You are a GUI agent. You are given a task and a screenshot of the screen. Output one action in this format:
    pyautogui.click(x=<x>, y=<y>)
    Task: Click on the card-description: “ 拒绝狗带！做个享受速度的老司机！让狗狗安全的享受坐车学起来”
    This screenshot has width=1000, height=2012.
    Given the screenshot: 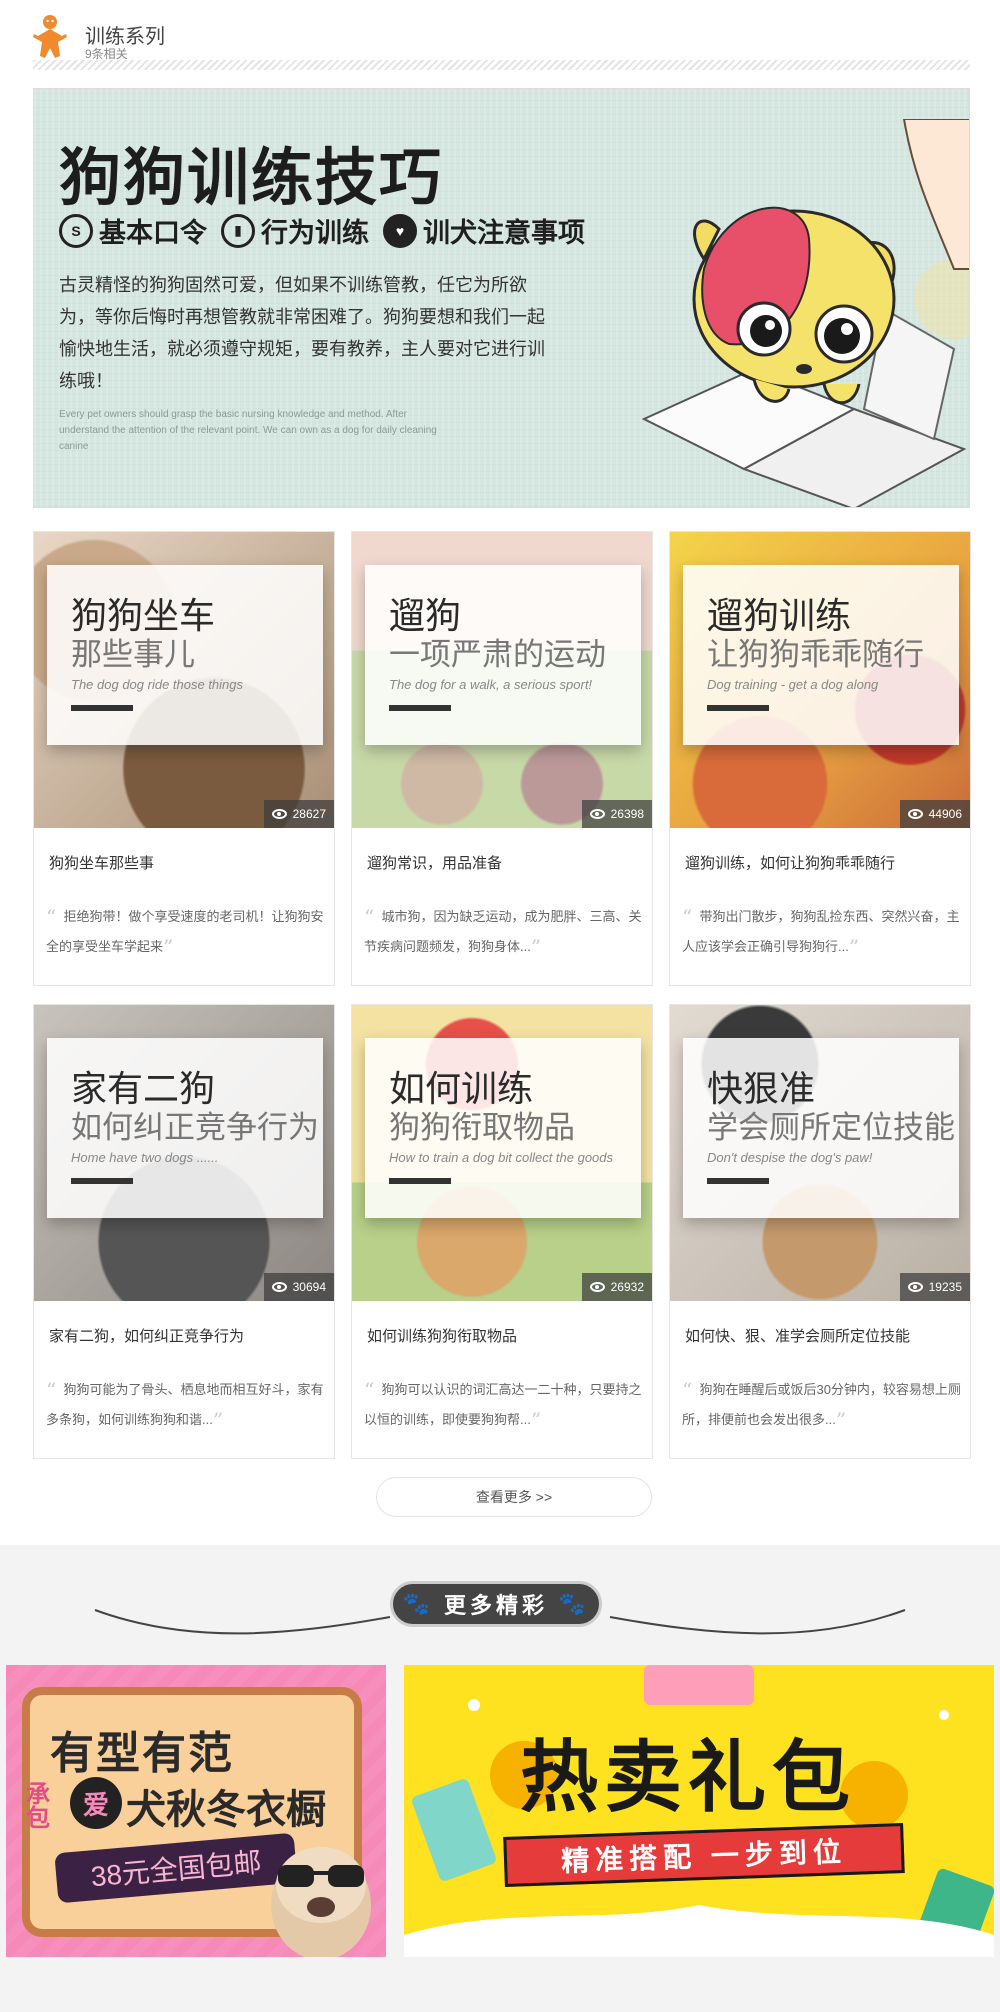 What is the action you would take?
    pyautogui.click(x=186, y=932)
    